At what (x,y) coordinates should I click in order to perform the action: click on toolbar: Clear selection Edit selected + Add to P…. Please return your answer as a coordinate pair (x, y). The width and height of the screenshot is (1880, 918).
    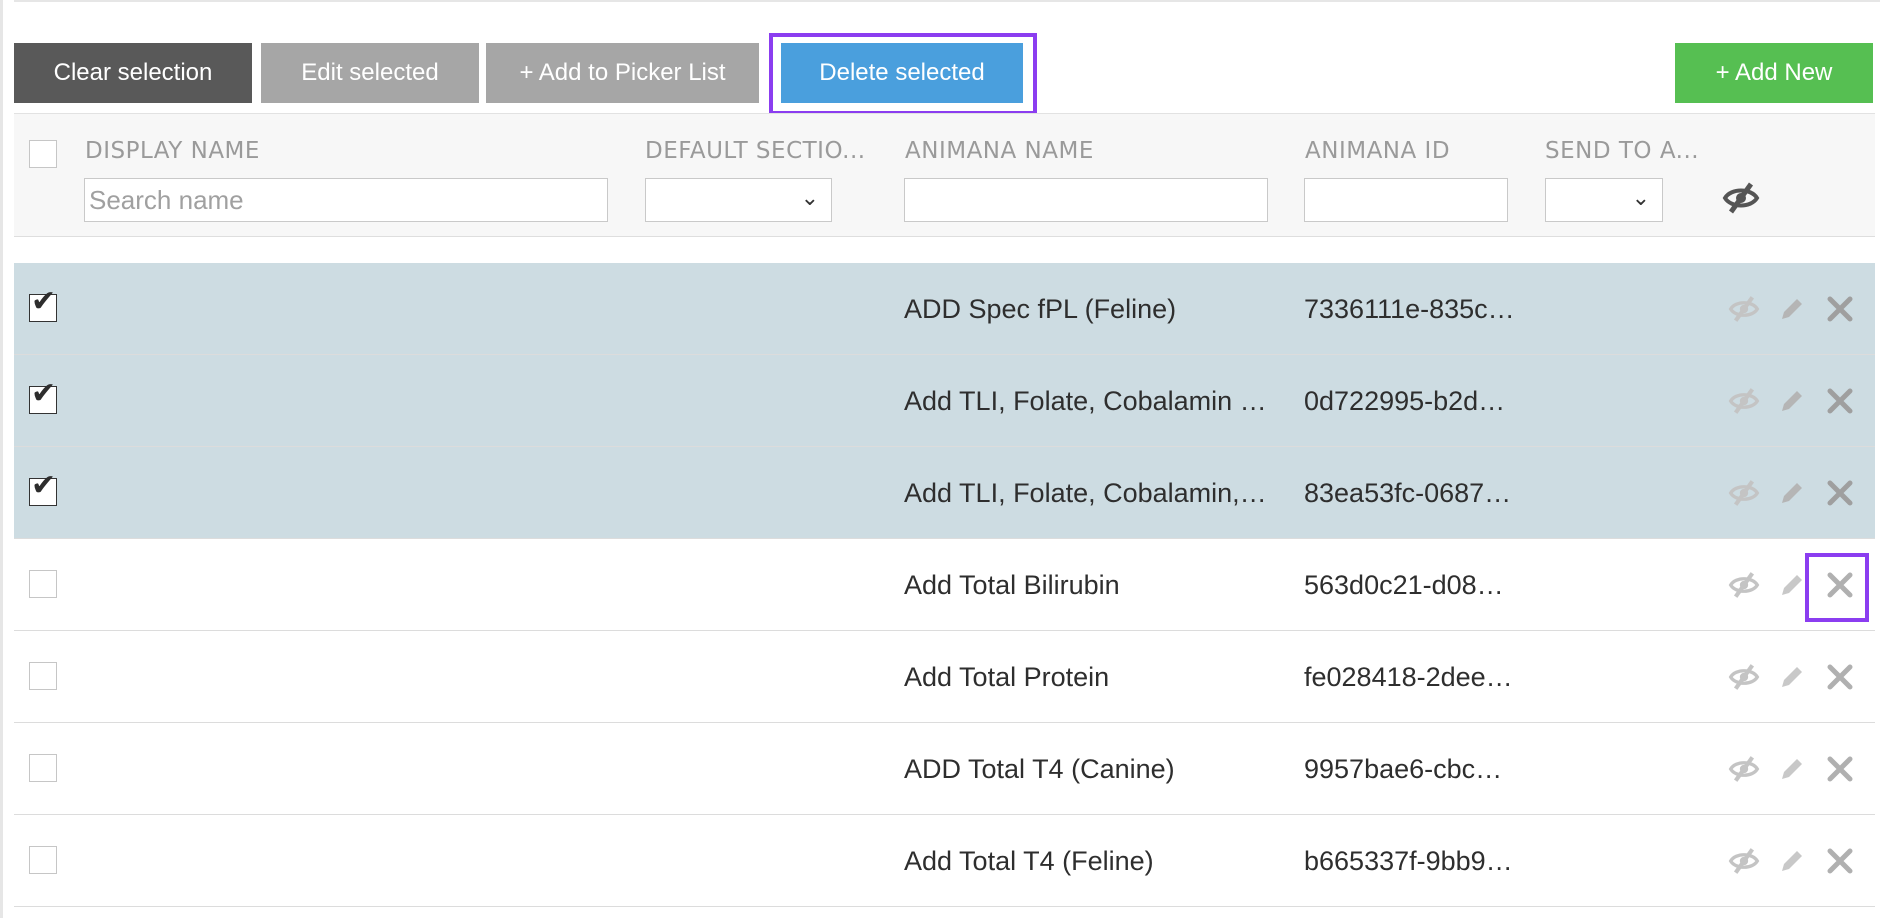
    Looking at the image, I should click on (944, 73).